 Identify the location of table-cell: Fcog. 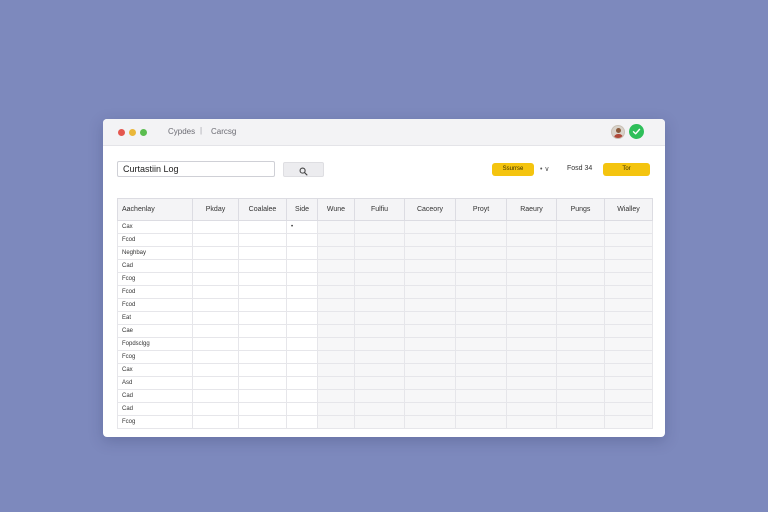
(155, 422).